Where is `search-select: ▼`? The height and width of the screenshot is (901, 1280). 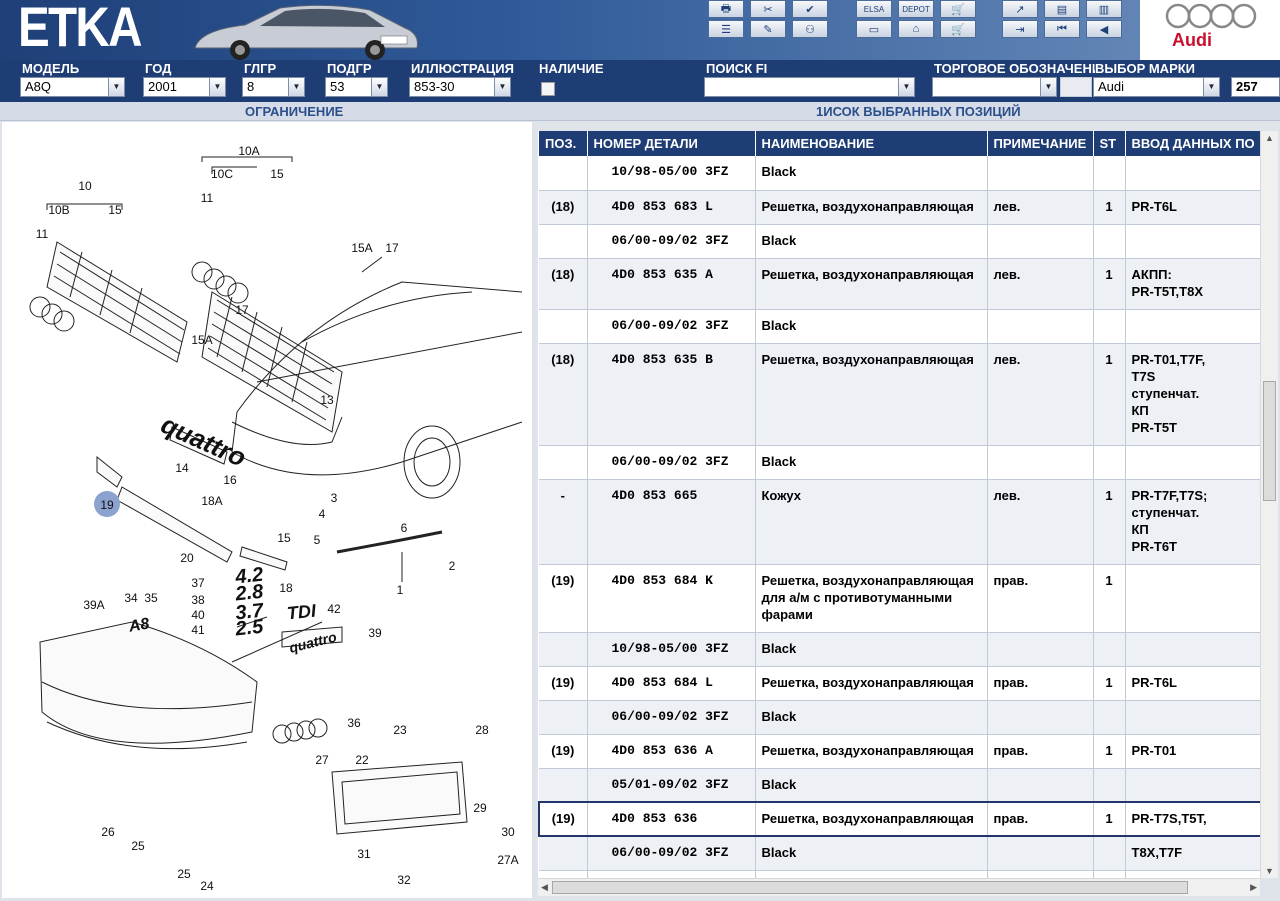 search-select: ▼ is located at coordinates (809, 87).